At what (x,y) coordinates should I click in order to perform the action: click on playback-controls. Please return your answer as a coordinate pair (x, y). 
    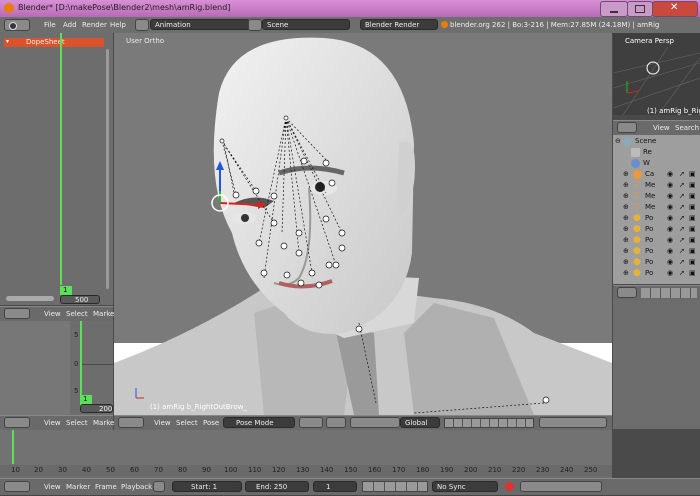
    Looking at the image, I should click on (395, 486).